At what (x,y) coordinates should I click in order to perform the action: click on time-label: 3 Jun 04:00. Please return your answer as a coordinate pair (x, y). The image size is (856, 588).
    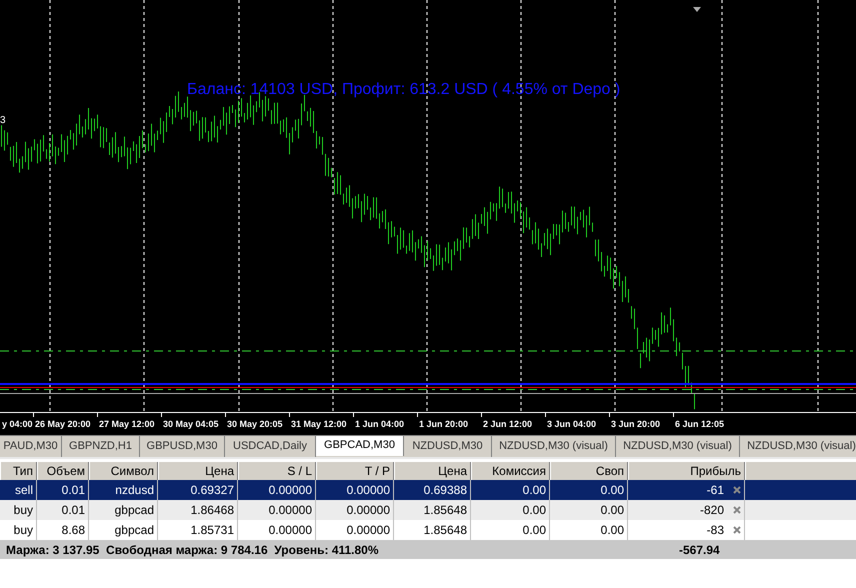
    Looking at the image, I should click on (571, 424).